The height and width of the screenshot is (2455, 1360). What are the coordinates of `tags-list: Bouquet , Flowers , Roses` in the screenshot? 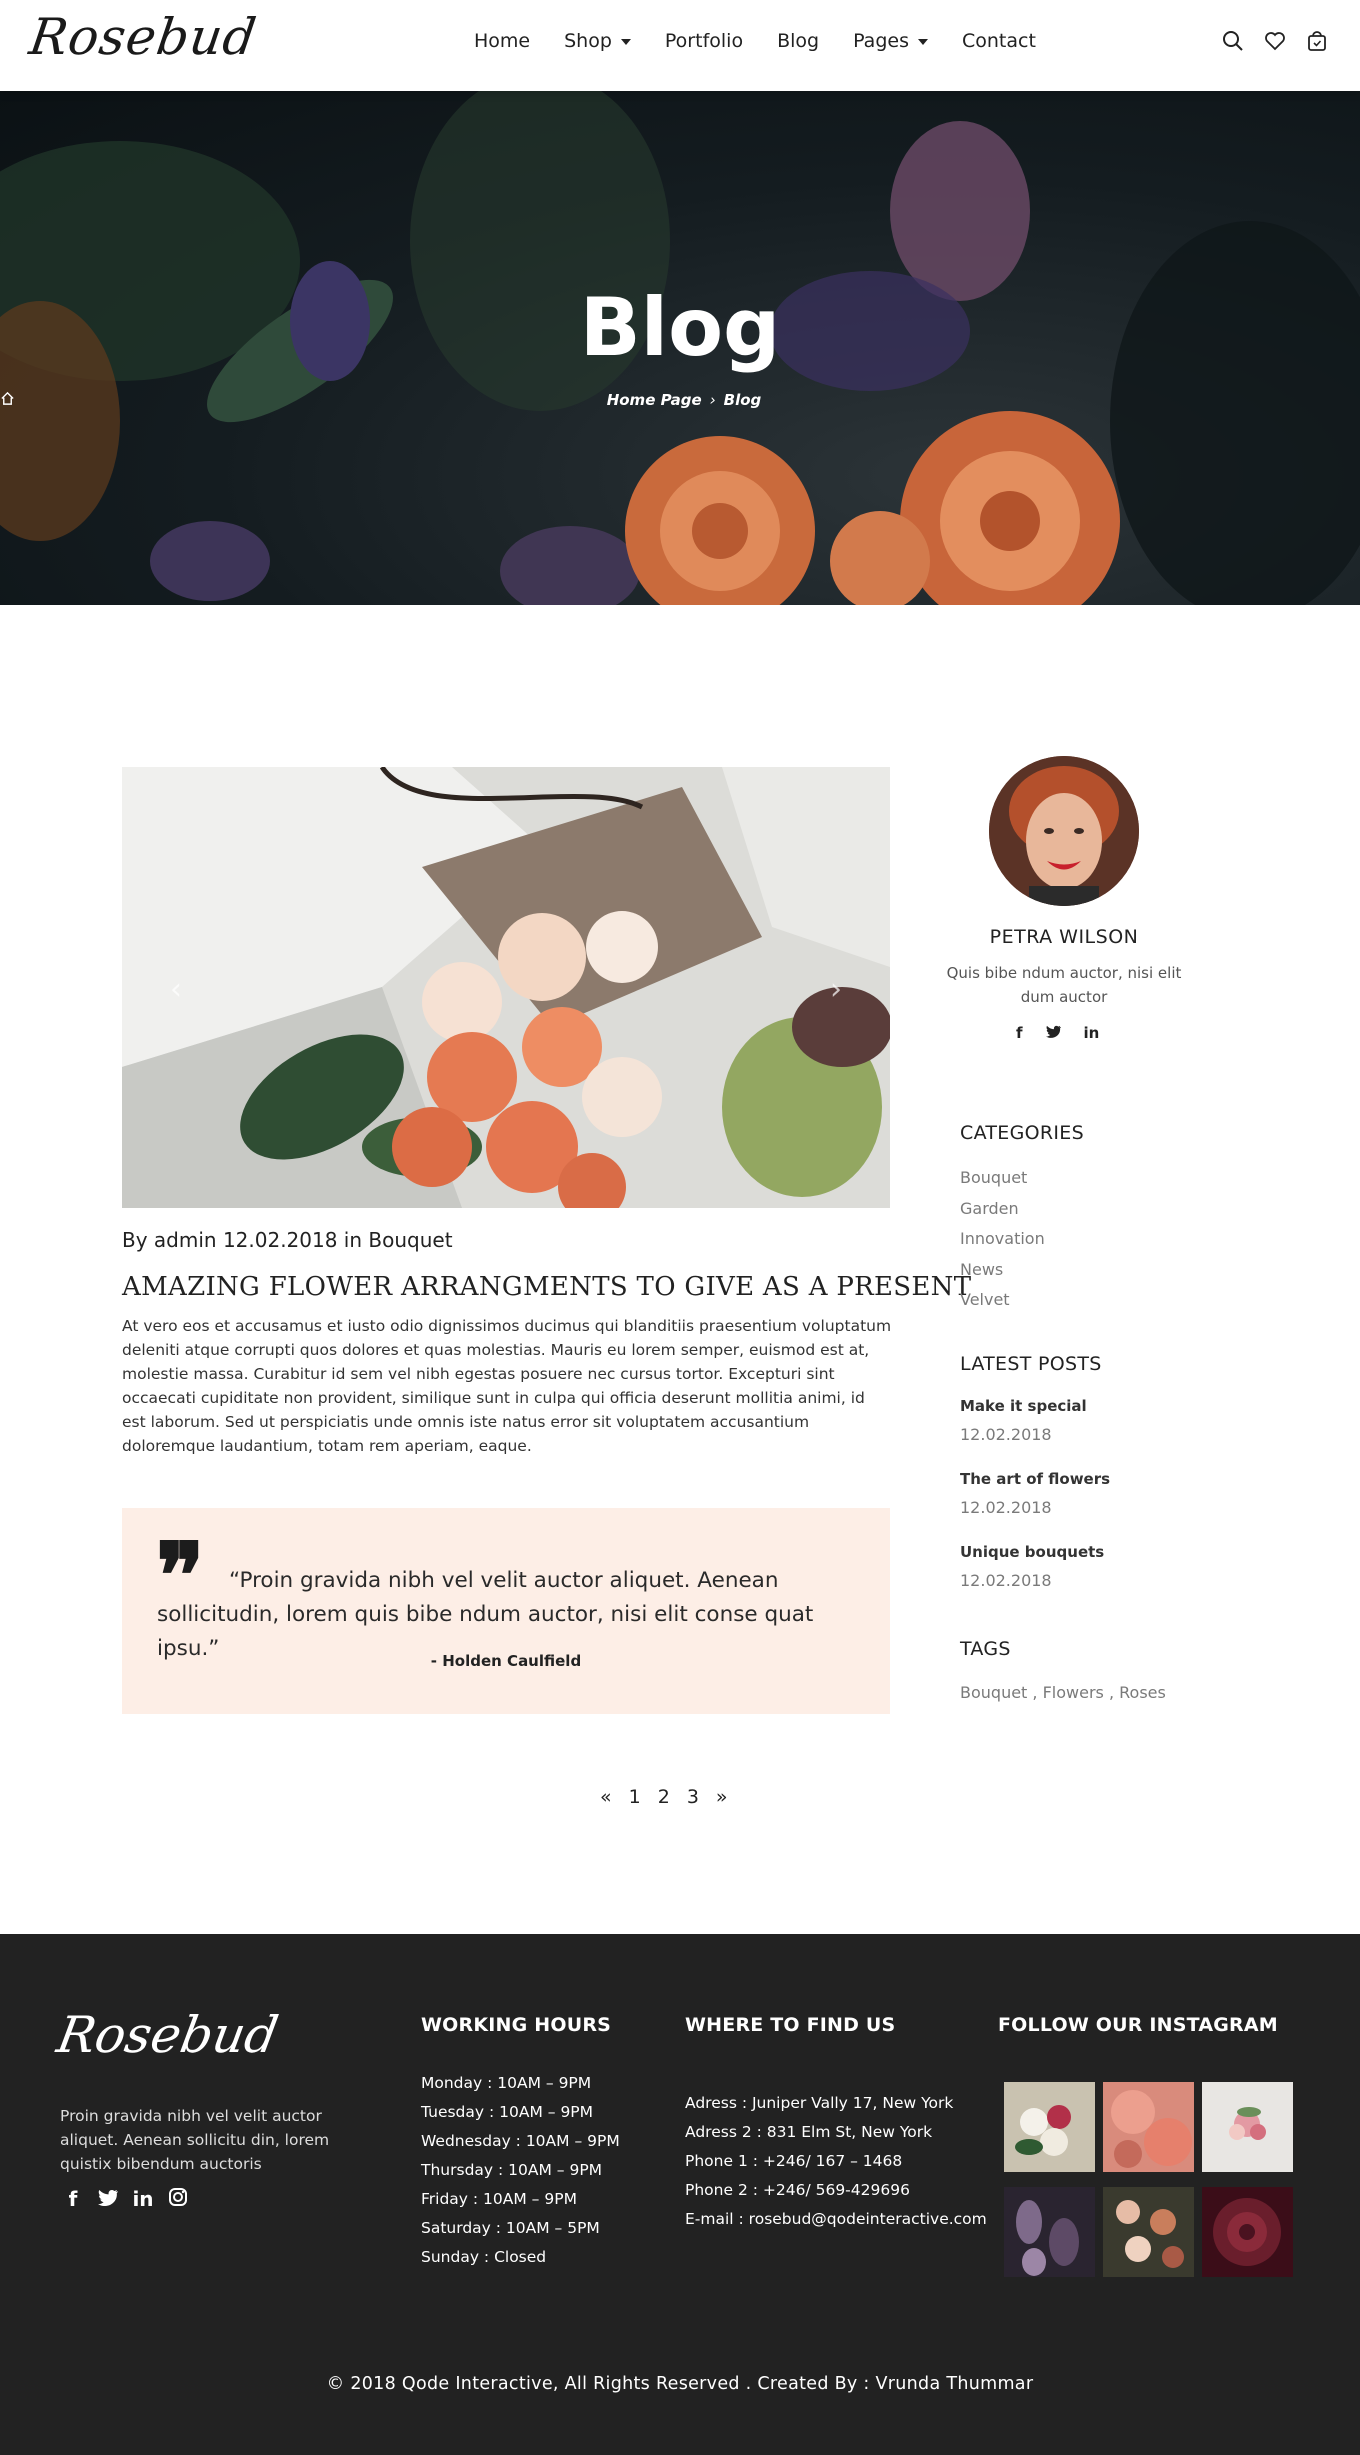 It's located at (1063, 1692).